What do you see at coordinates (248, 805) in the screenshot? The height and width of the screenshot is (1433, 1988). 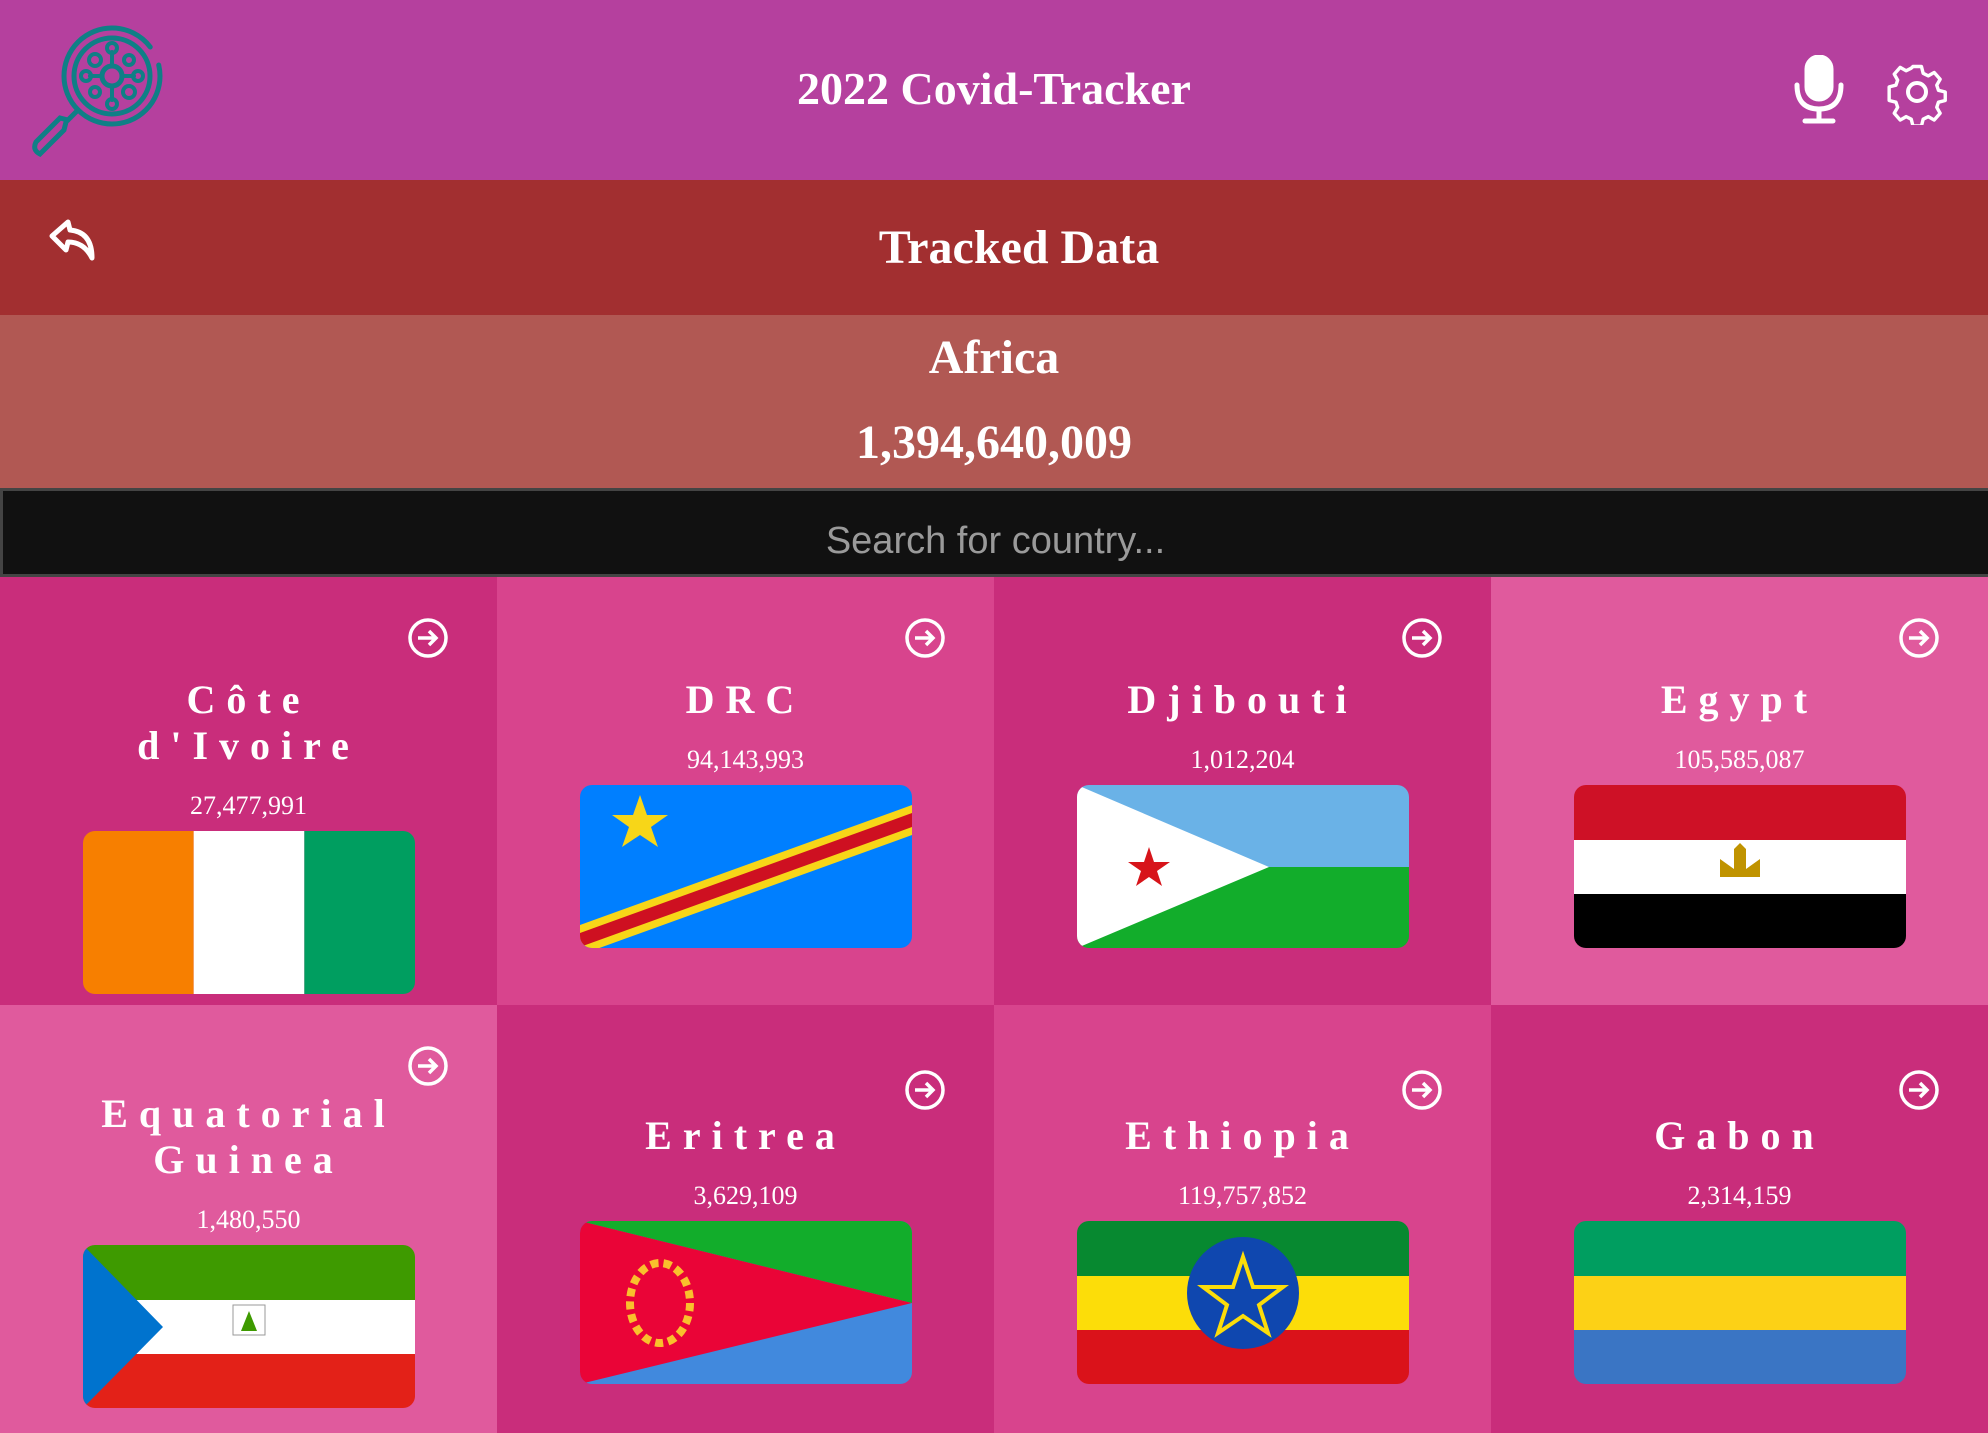 I see `country-count: 27,477,991` at bounding box center [248, 805].